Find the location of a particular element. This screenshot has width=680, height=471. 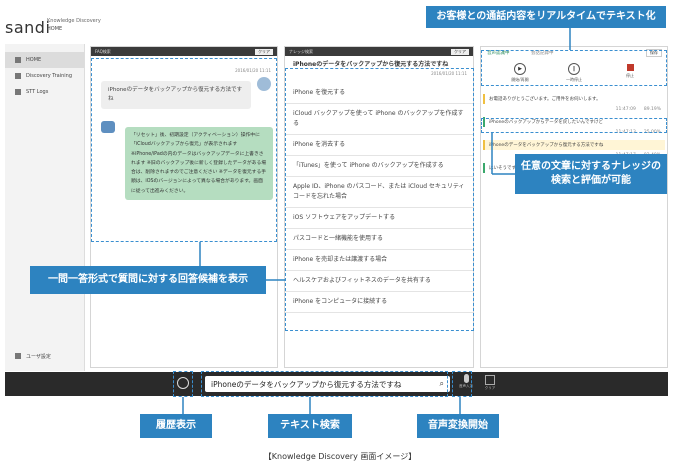

callout-history: 履歴表示 is located at coordinates (176, 426).